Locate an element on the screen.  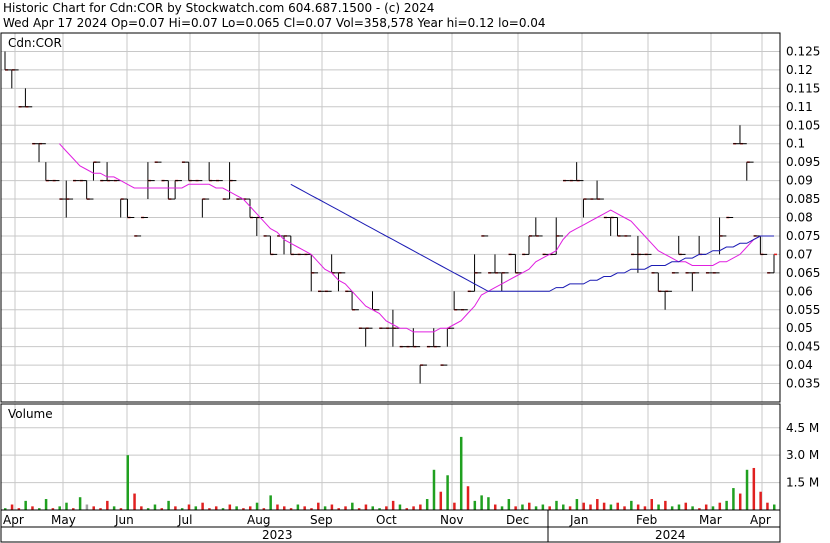
volume-tick-label: 1.5 M is located at coordinates (802, 483).